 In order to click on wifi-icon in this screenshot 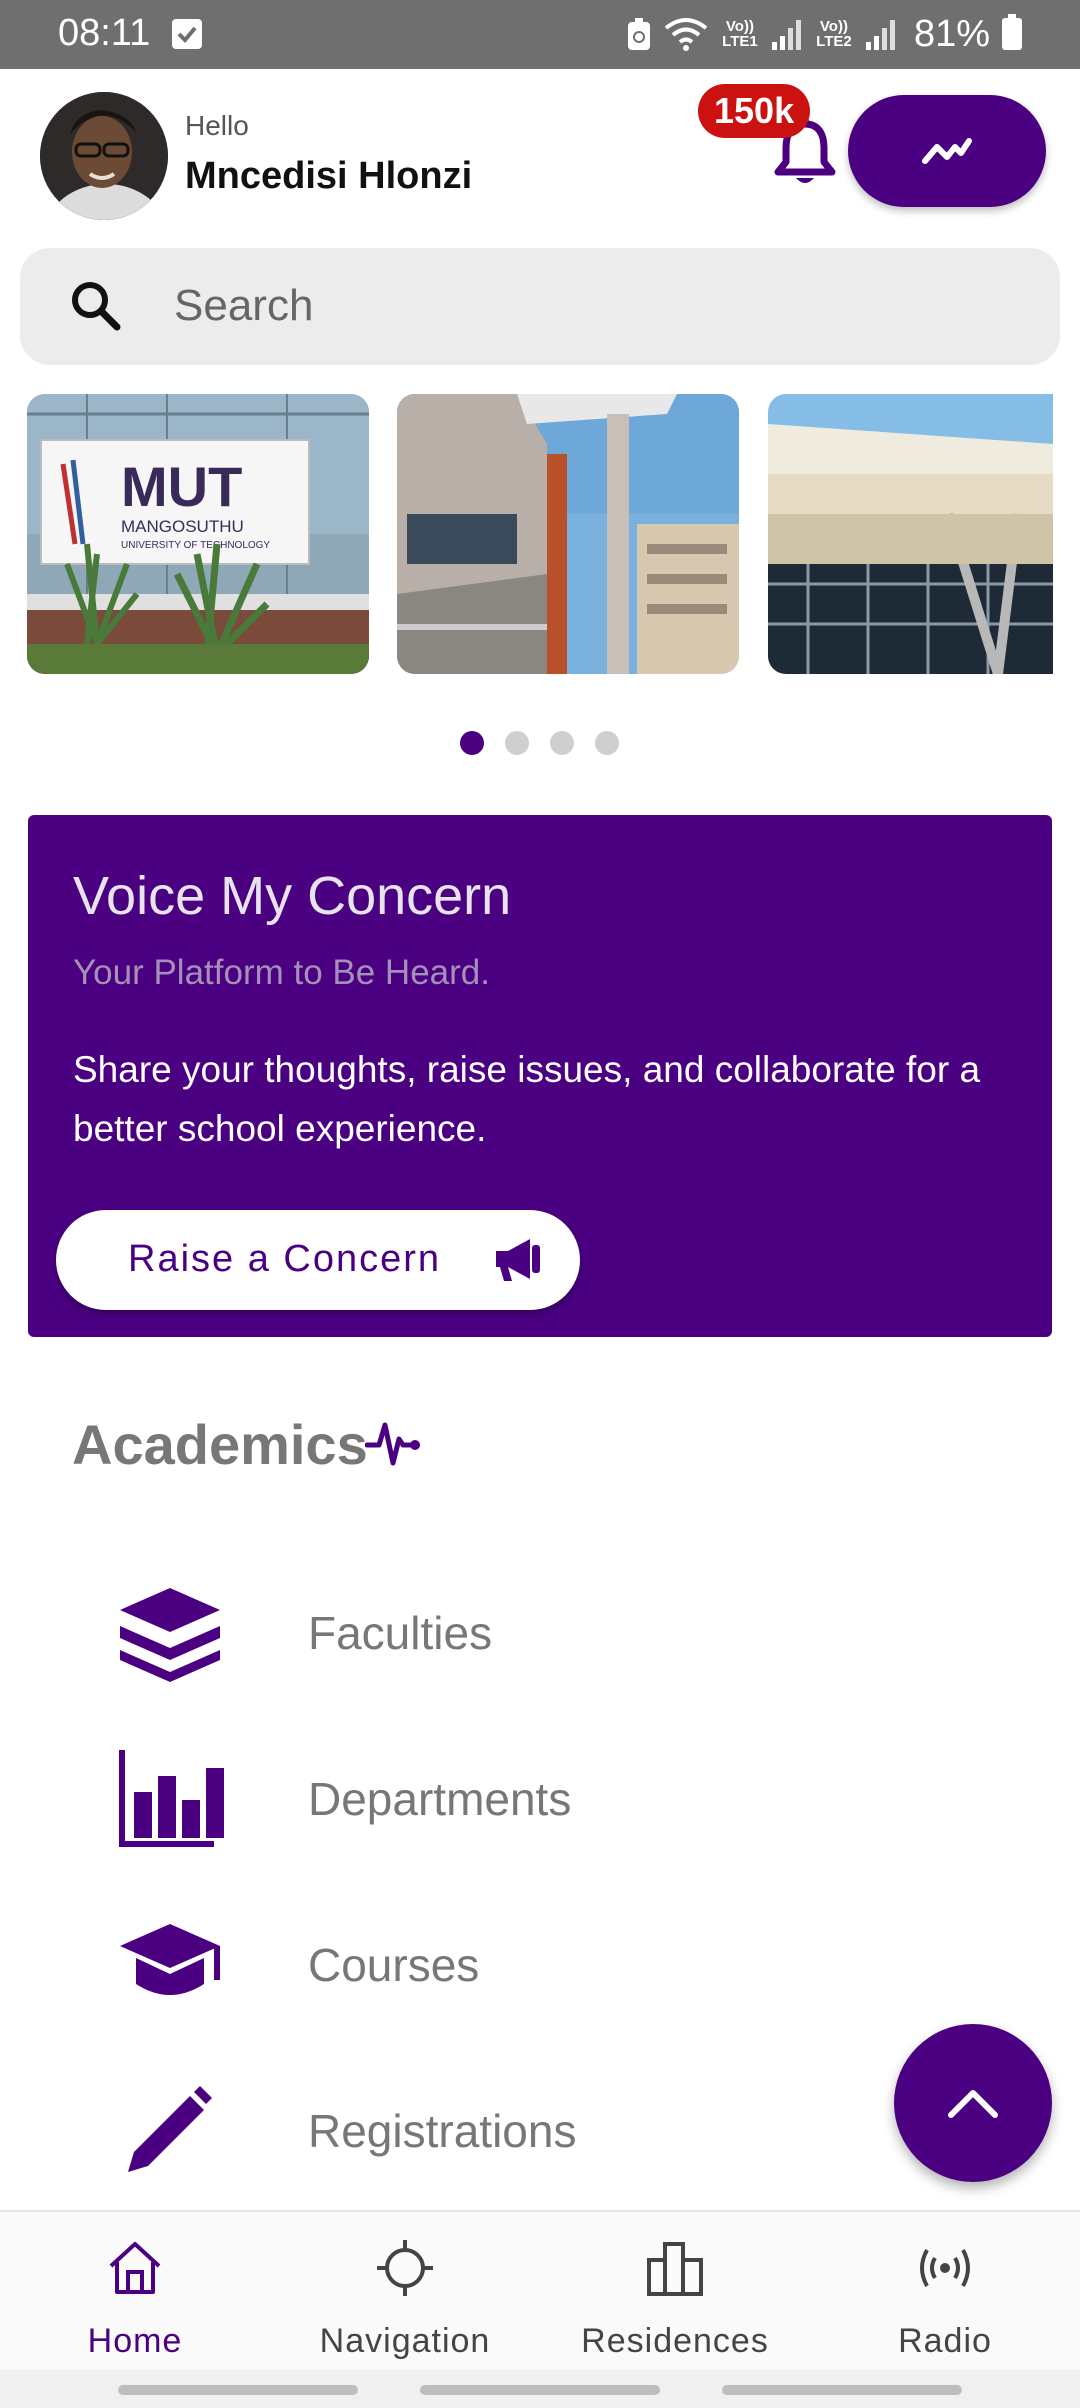, I will do `click(686, 34)`.